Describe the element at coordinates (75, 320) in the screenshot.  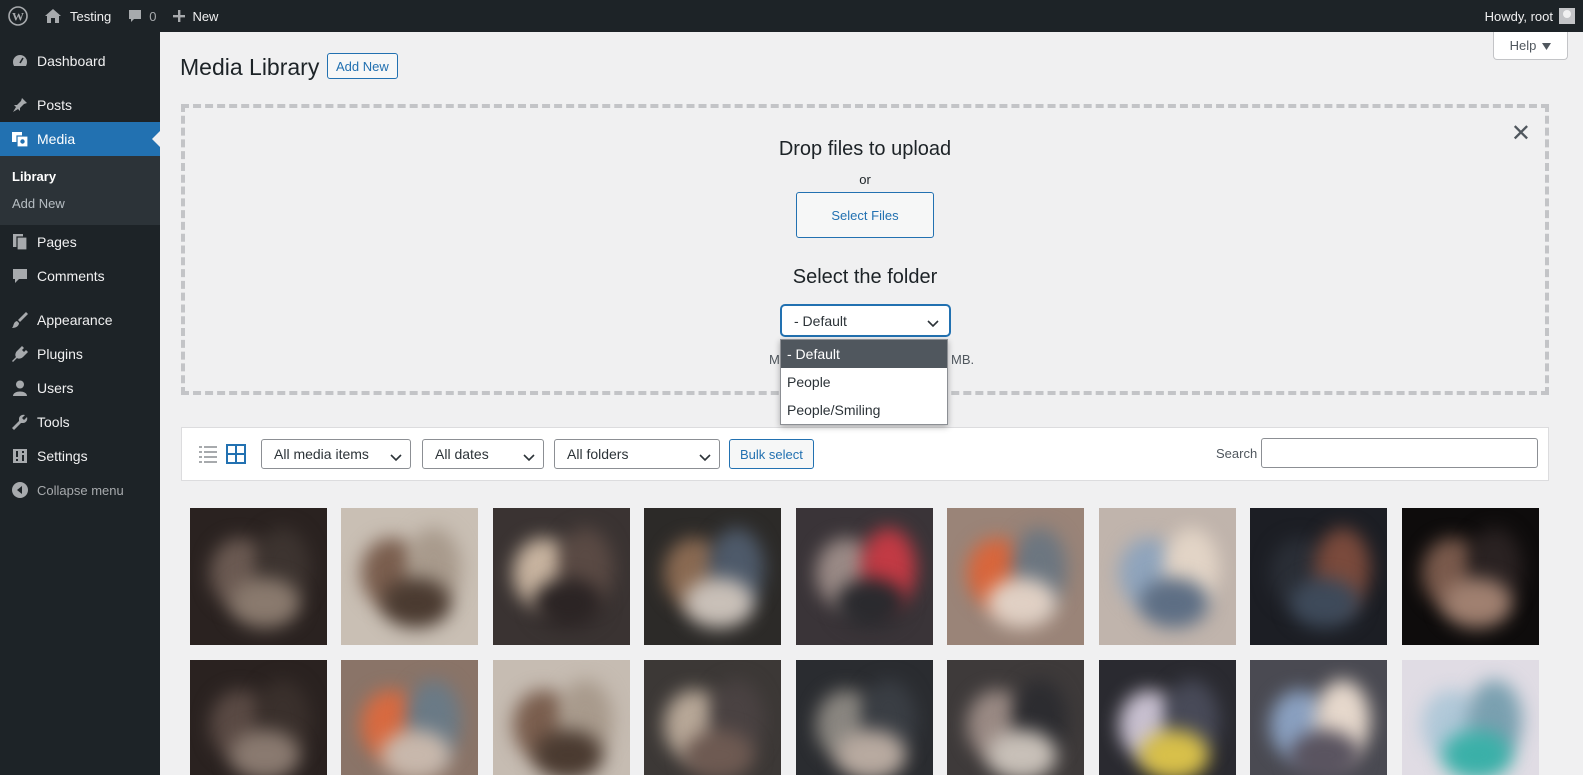
I see `sidebar-item-label: Appearance` at that location.